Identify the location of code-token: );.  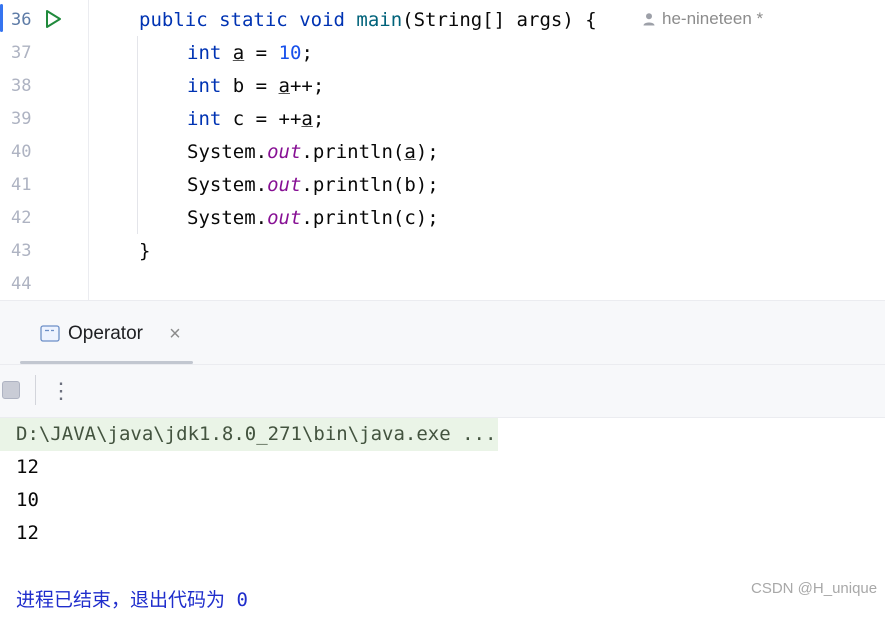
(427, 152).